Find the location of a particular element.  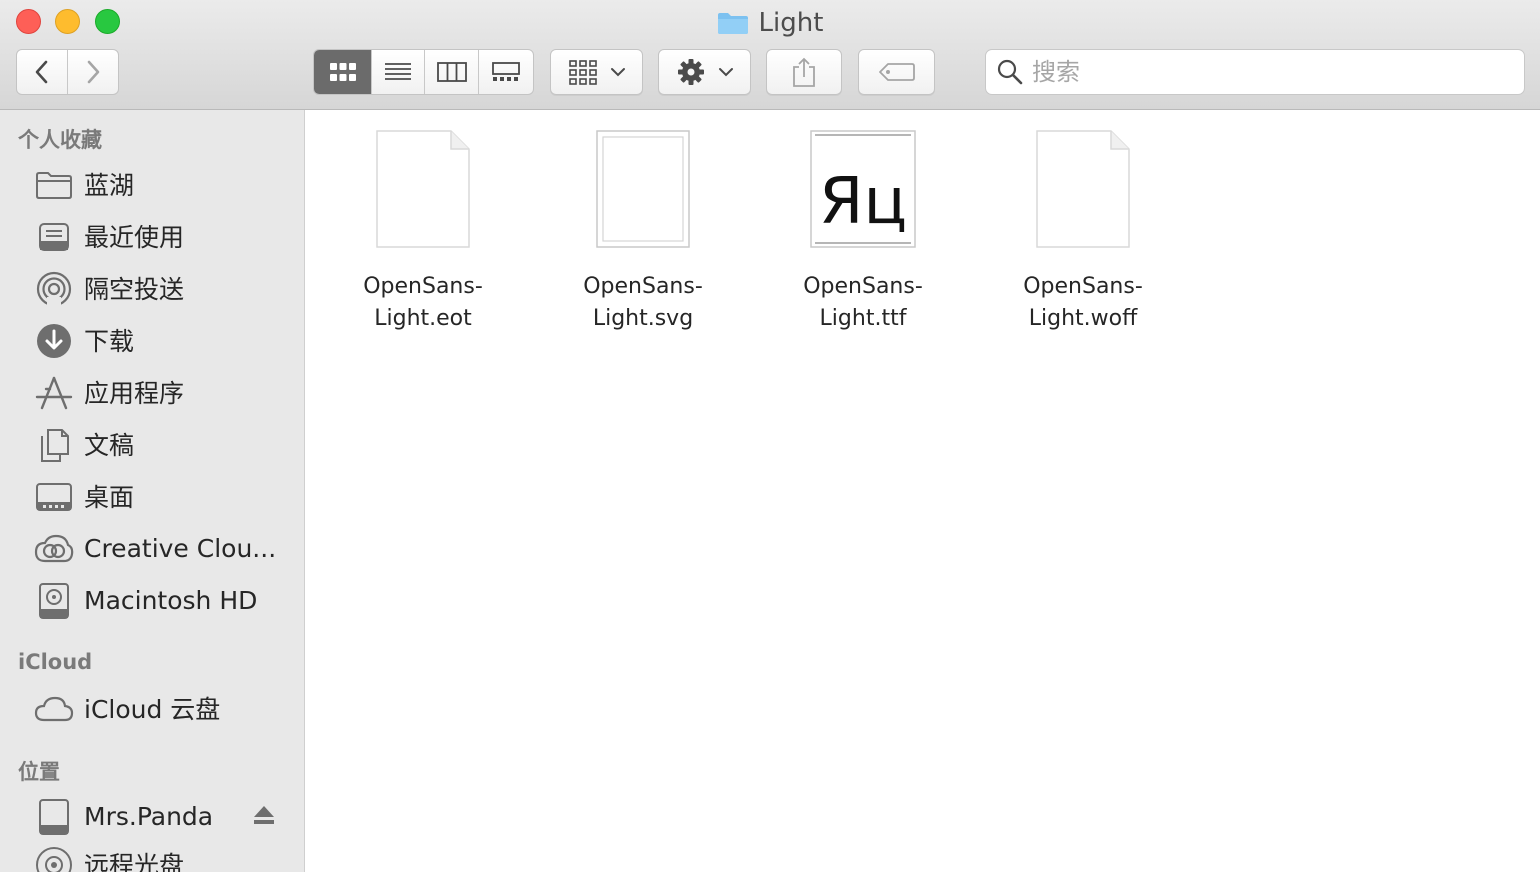

file-name: OpenSans- Light.eot is located at coordinates (423, 302).